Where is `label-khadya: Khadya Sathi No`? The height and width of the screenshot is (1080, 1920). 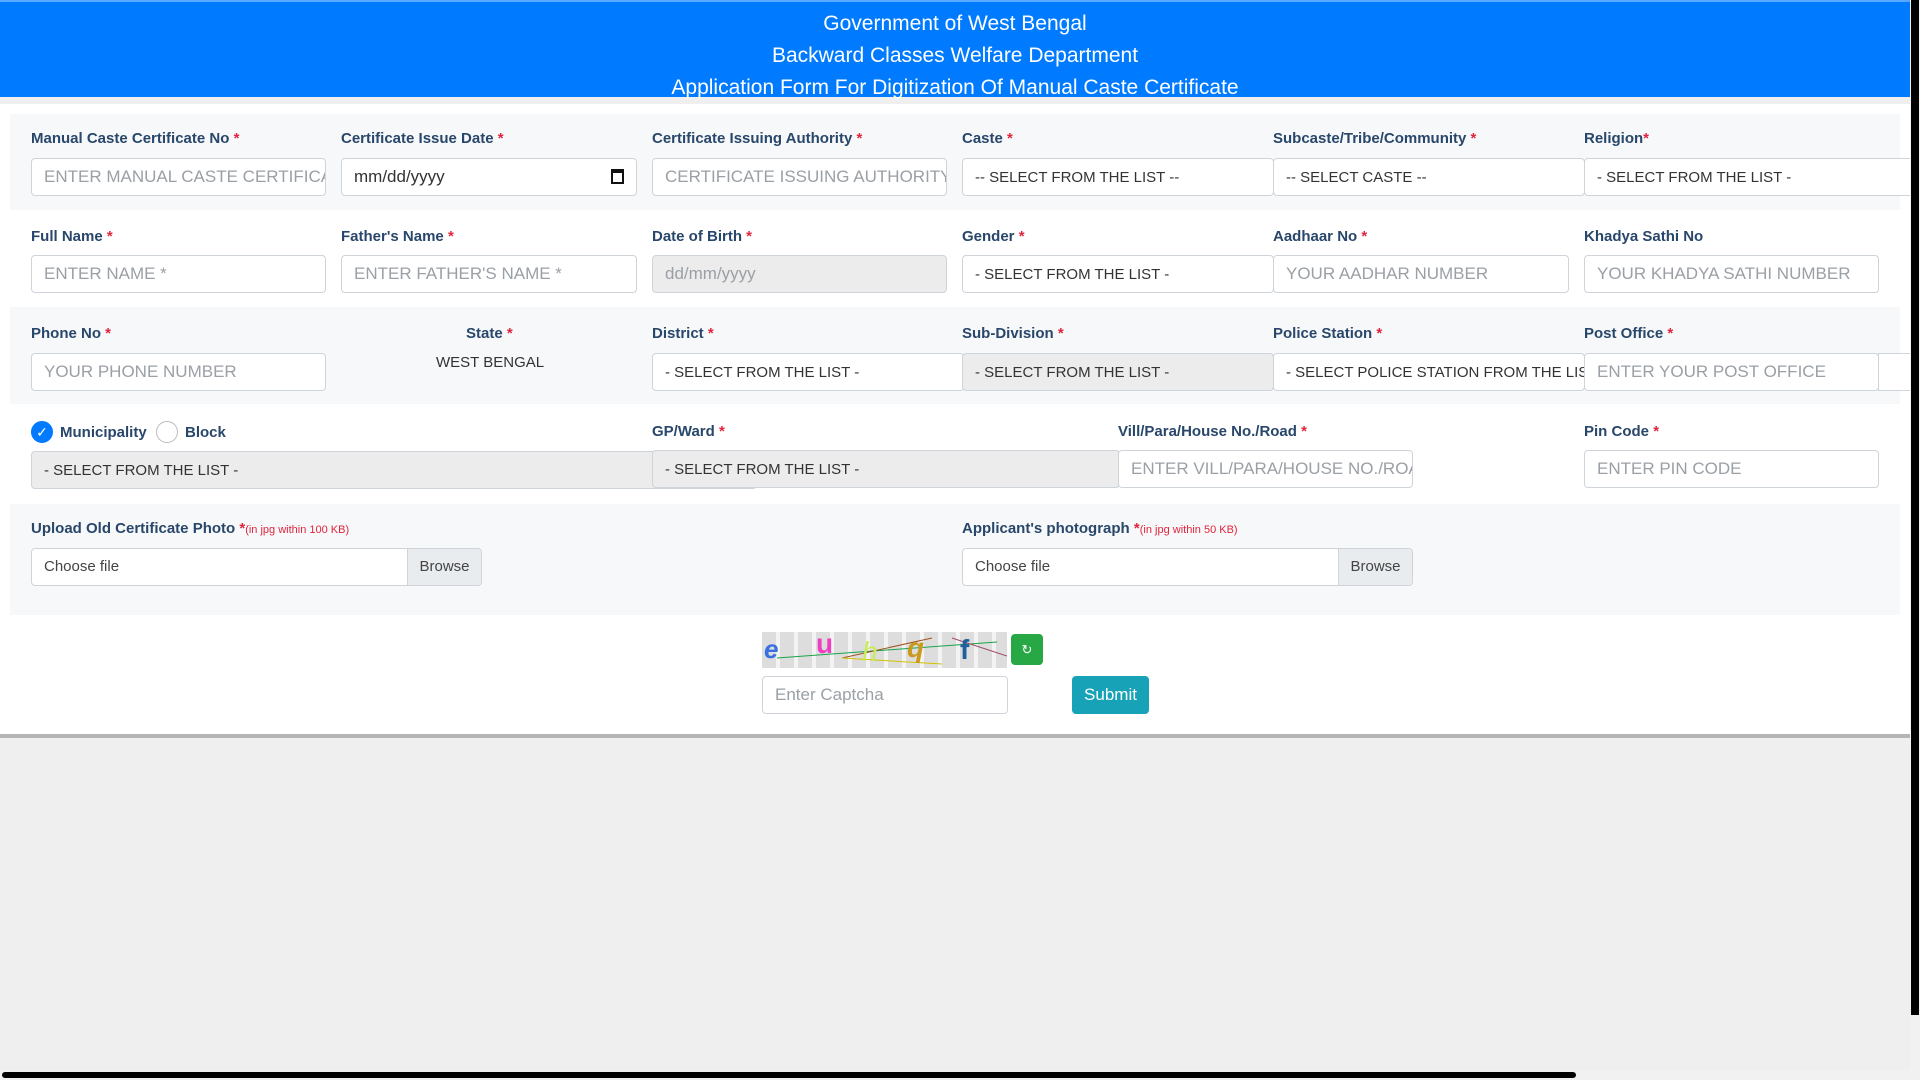
label-khadya: Khadya Sathi No is located at coordinates (1644, 236).